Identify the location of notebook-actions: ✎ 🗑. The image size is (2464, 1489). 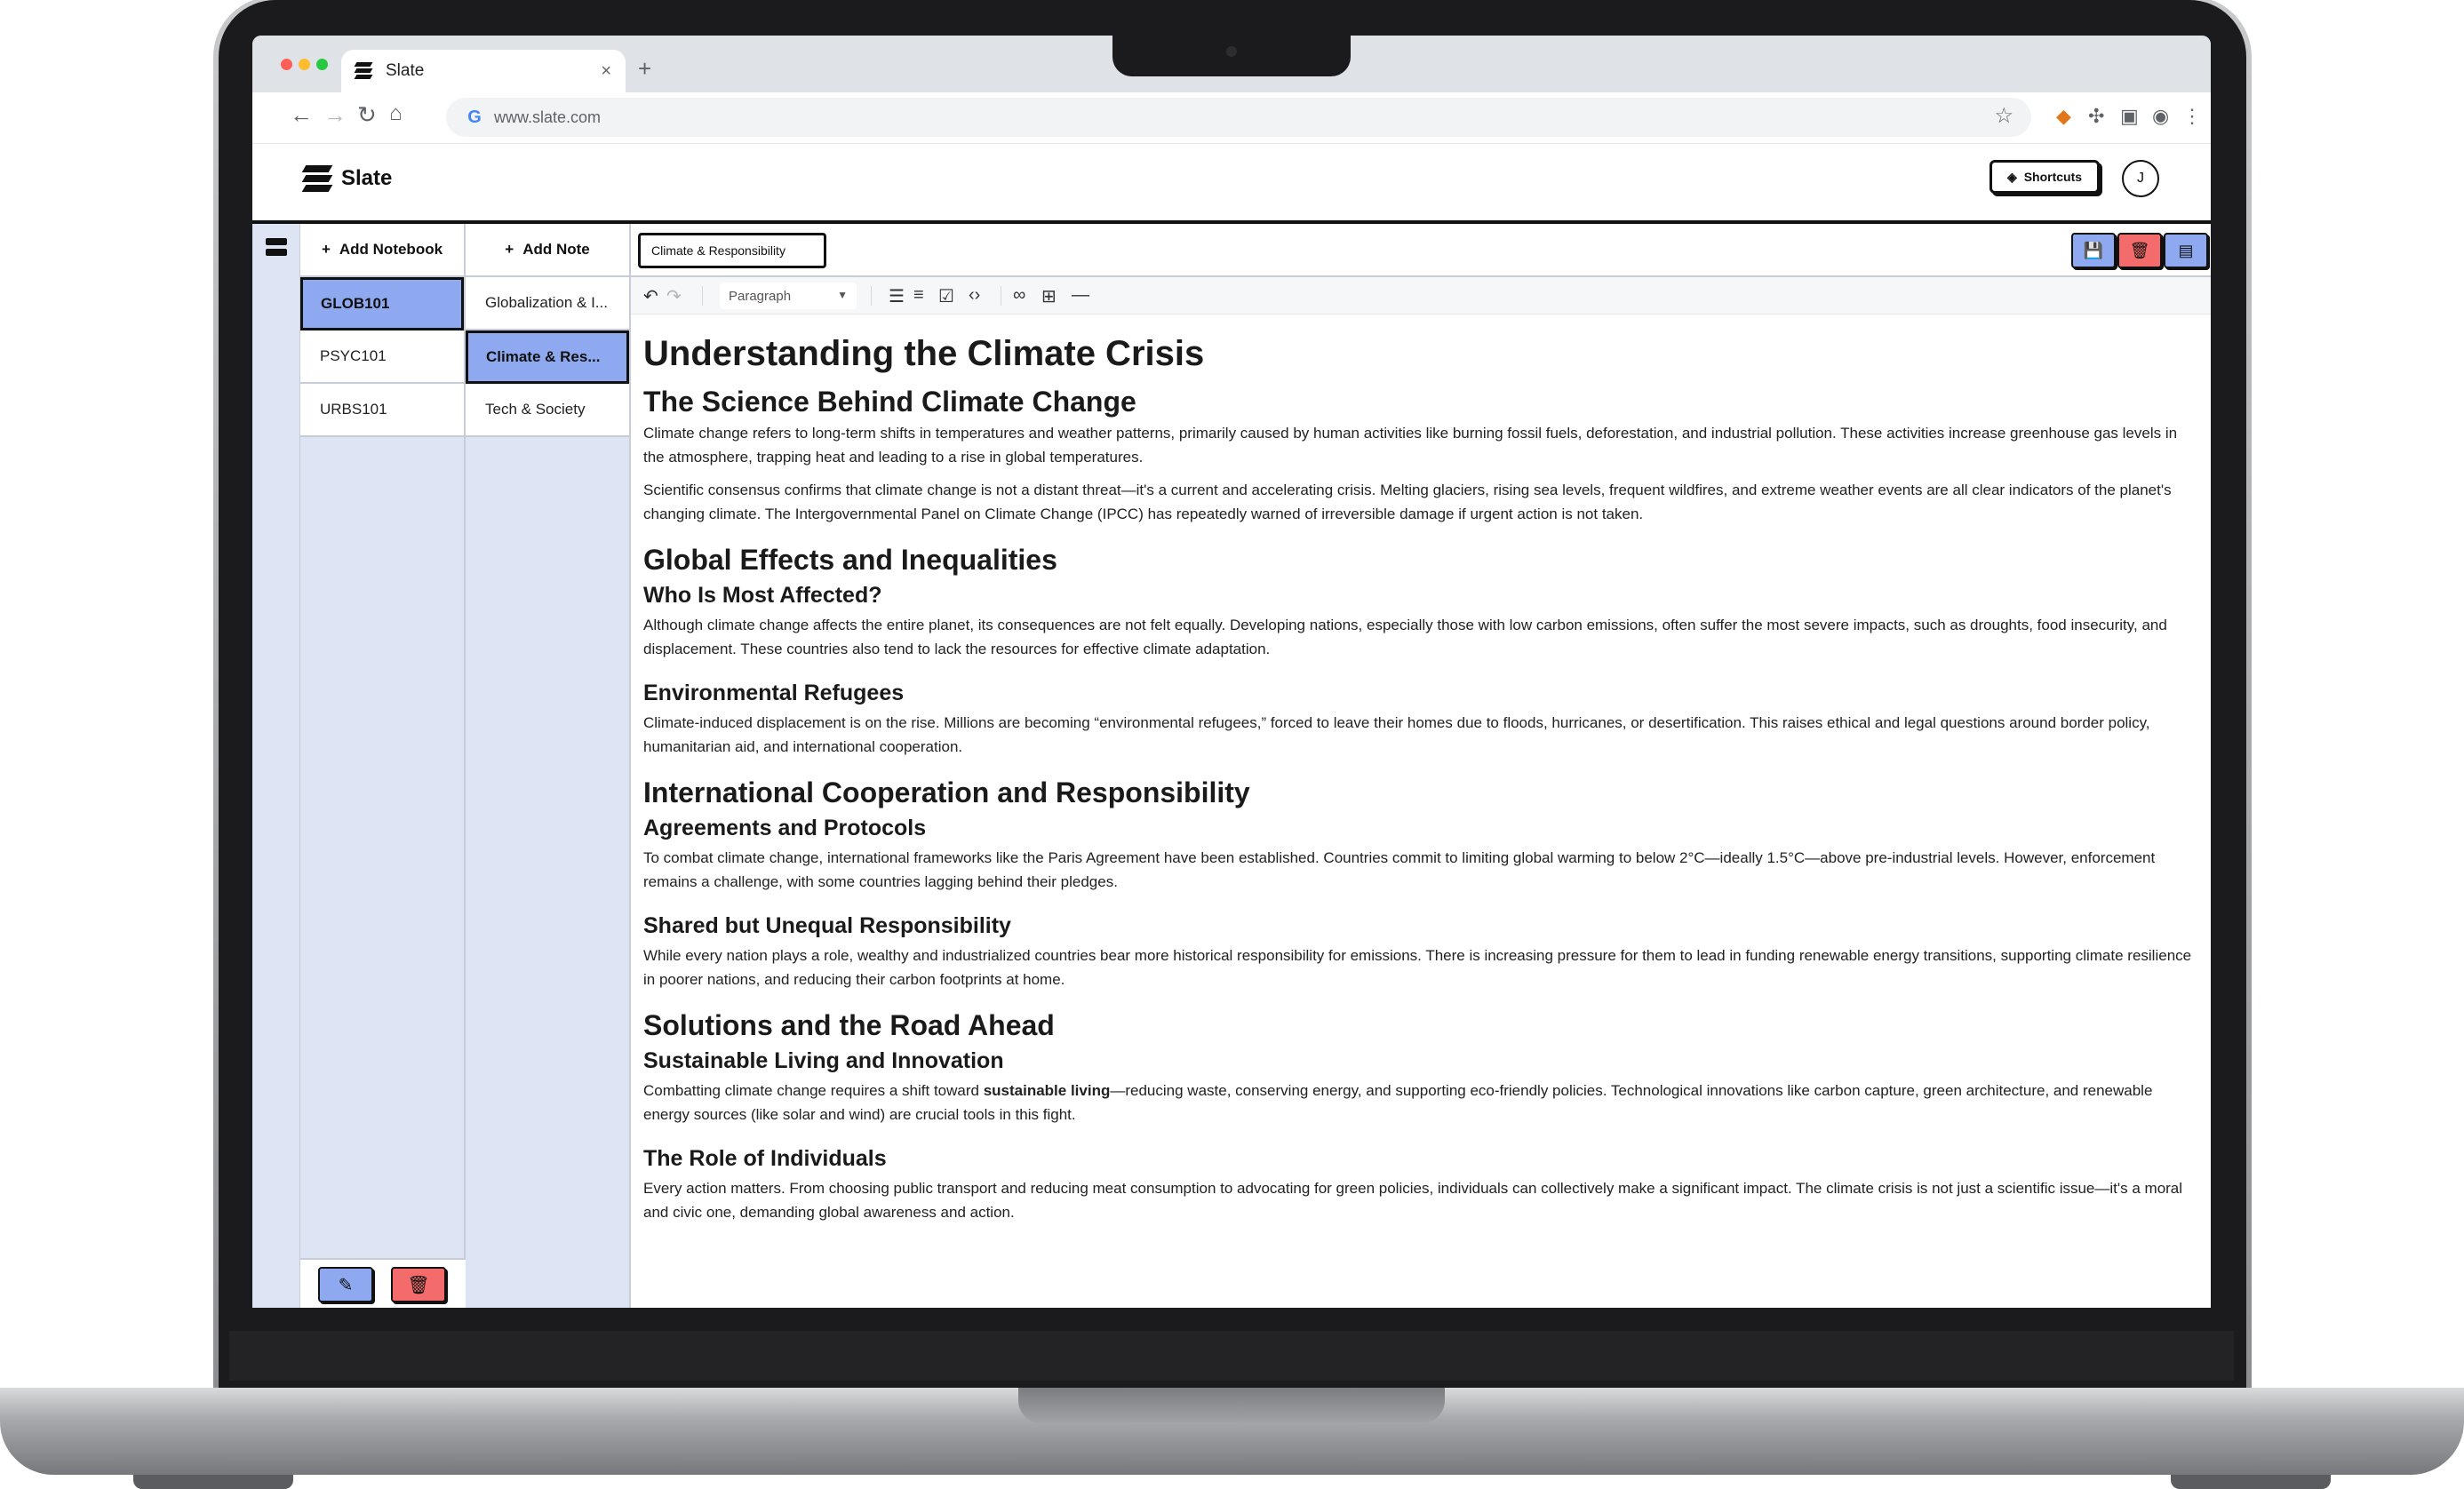
(383, 1283).